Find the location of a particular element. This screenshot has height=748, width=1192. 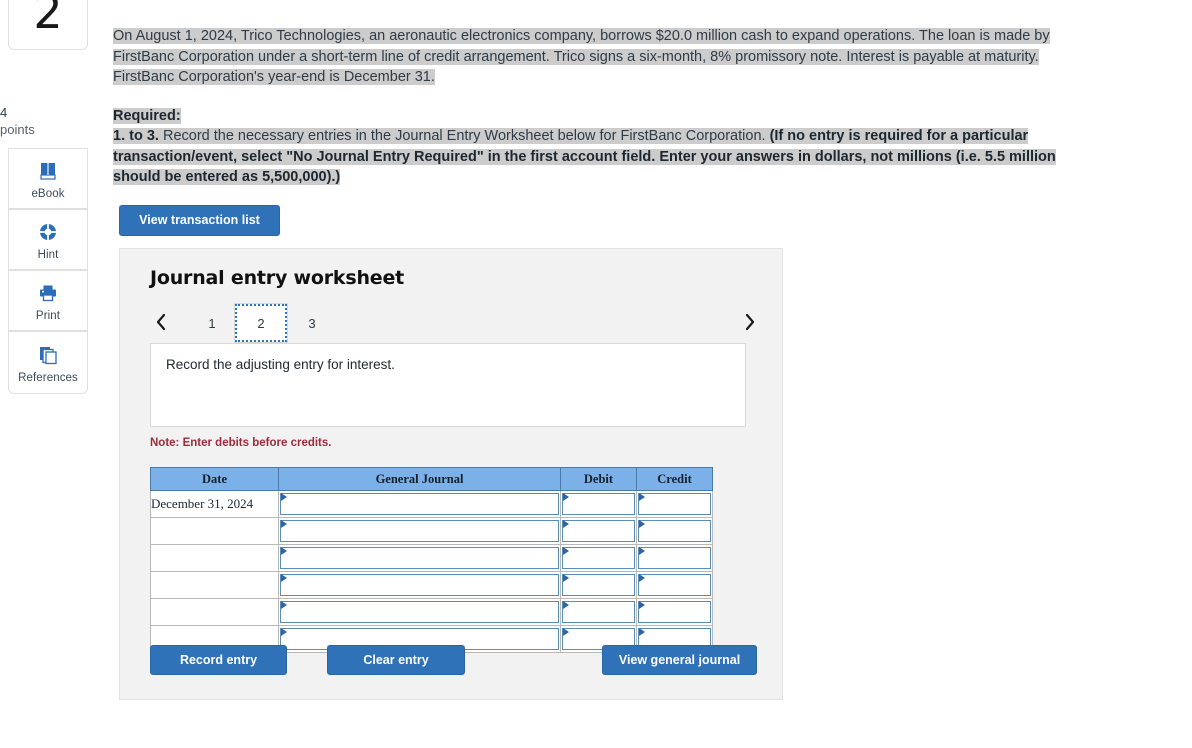

required-heading-line: Required: is located at coordinates (593, 116).